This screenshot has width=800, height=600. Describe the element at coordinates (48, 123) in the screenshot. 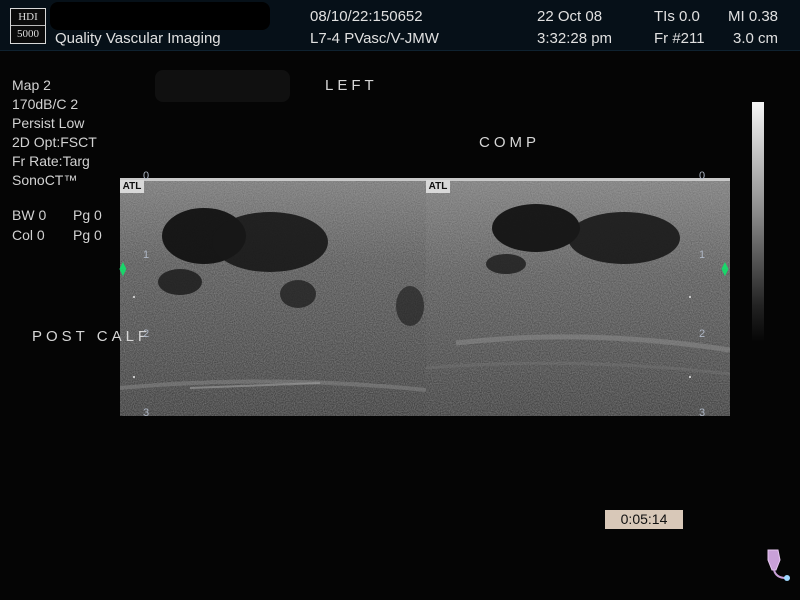

I see `setting-line: Persist Low` at that location.